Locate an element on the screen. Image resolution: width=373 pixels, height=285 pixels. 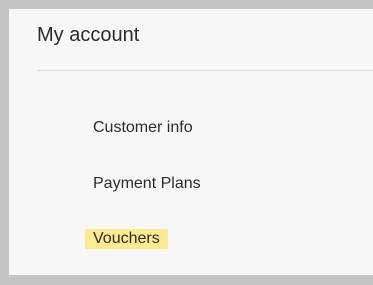
menu-item-payment-plans: Payment Plans is located at coordinates (147, 184).